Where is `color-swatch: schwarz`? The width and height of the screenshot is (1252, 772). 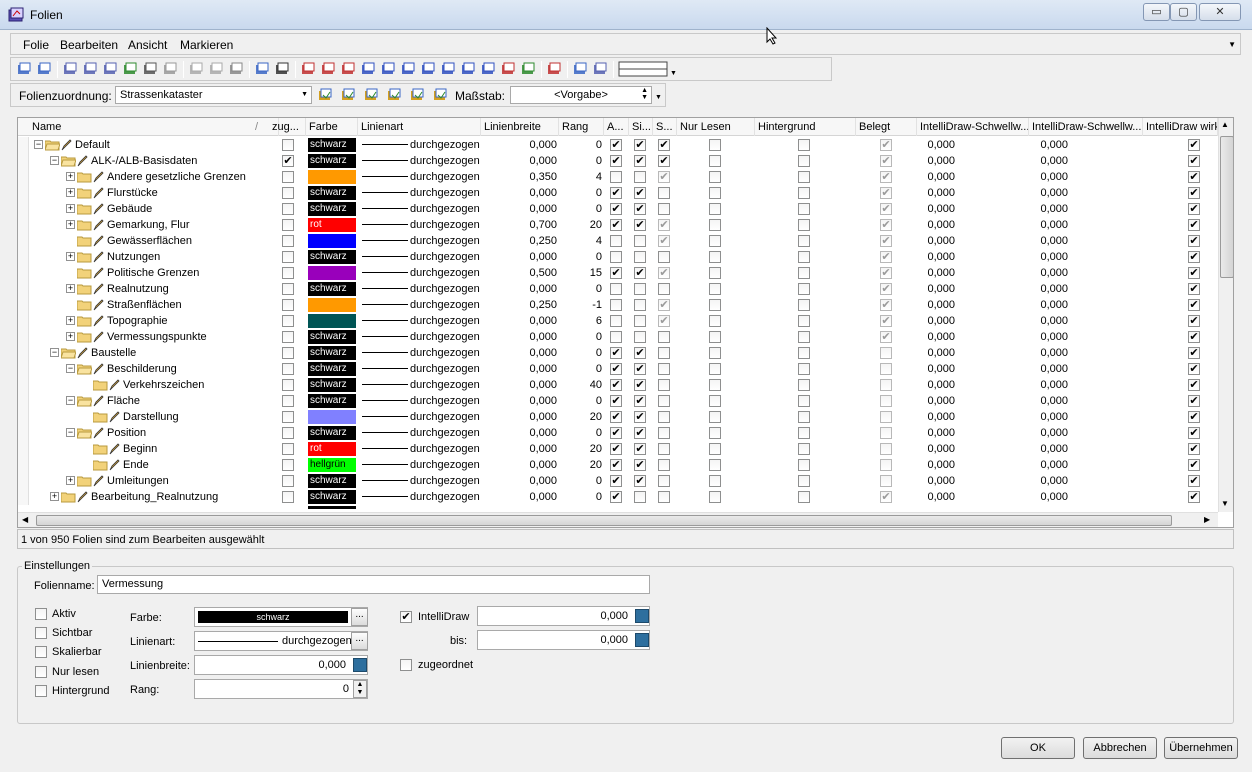
color-swatch: schwarz is located at coordinates (332, 161).